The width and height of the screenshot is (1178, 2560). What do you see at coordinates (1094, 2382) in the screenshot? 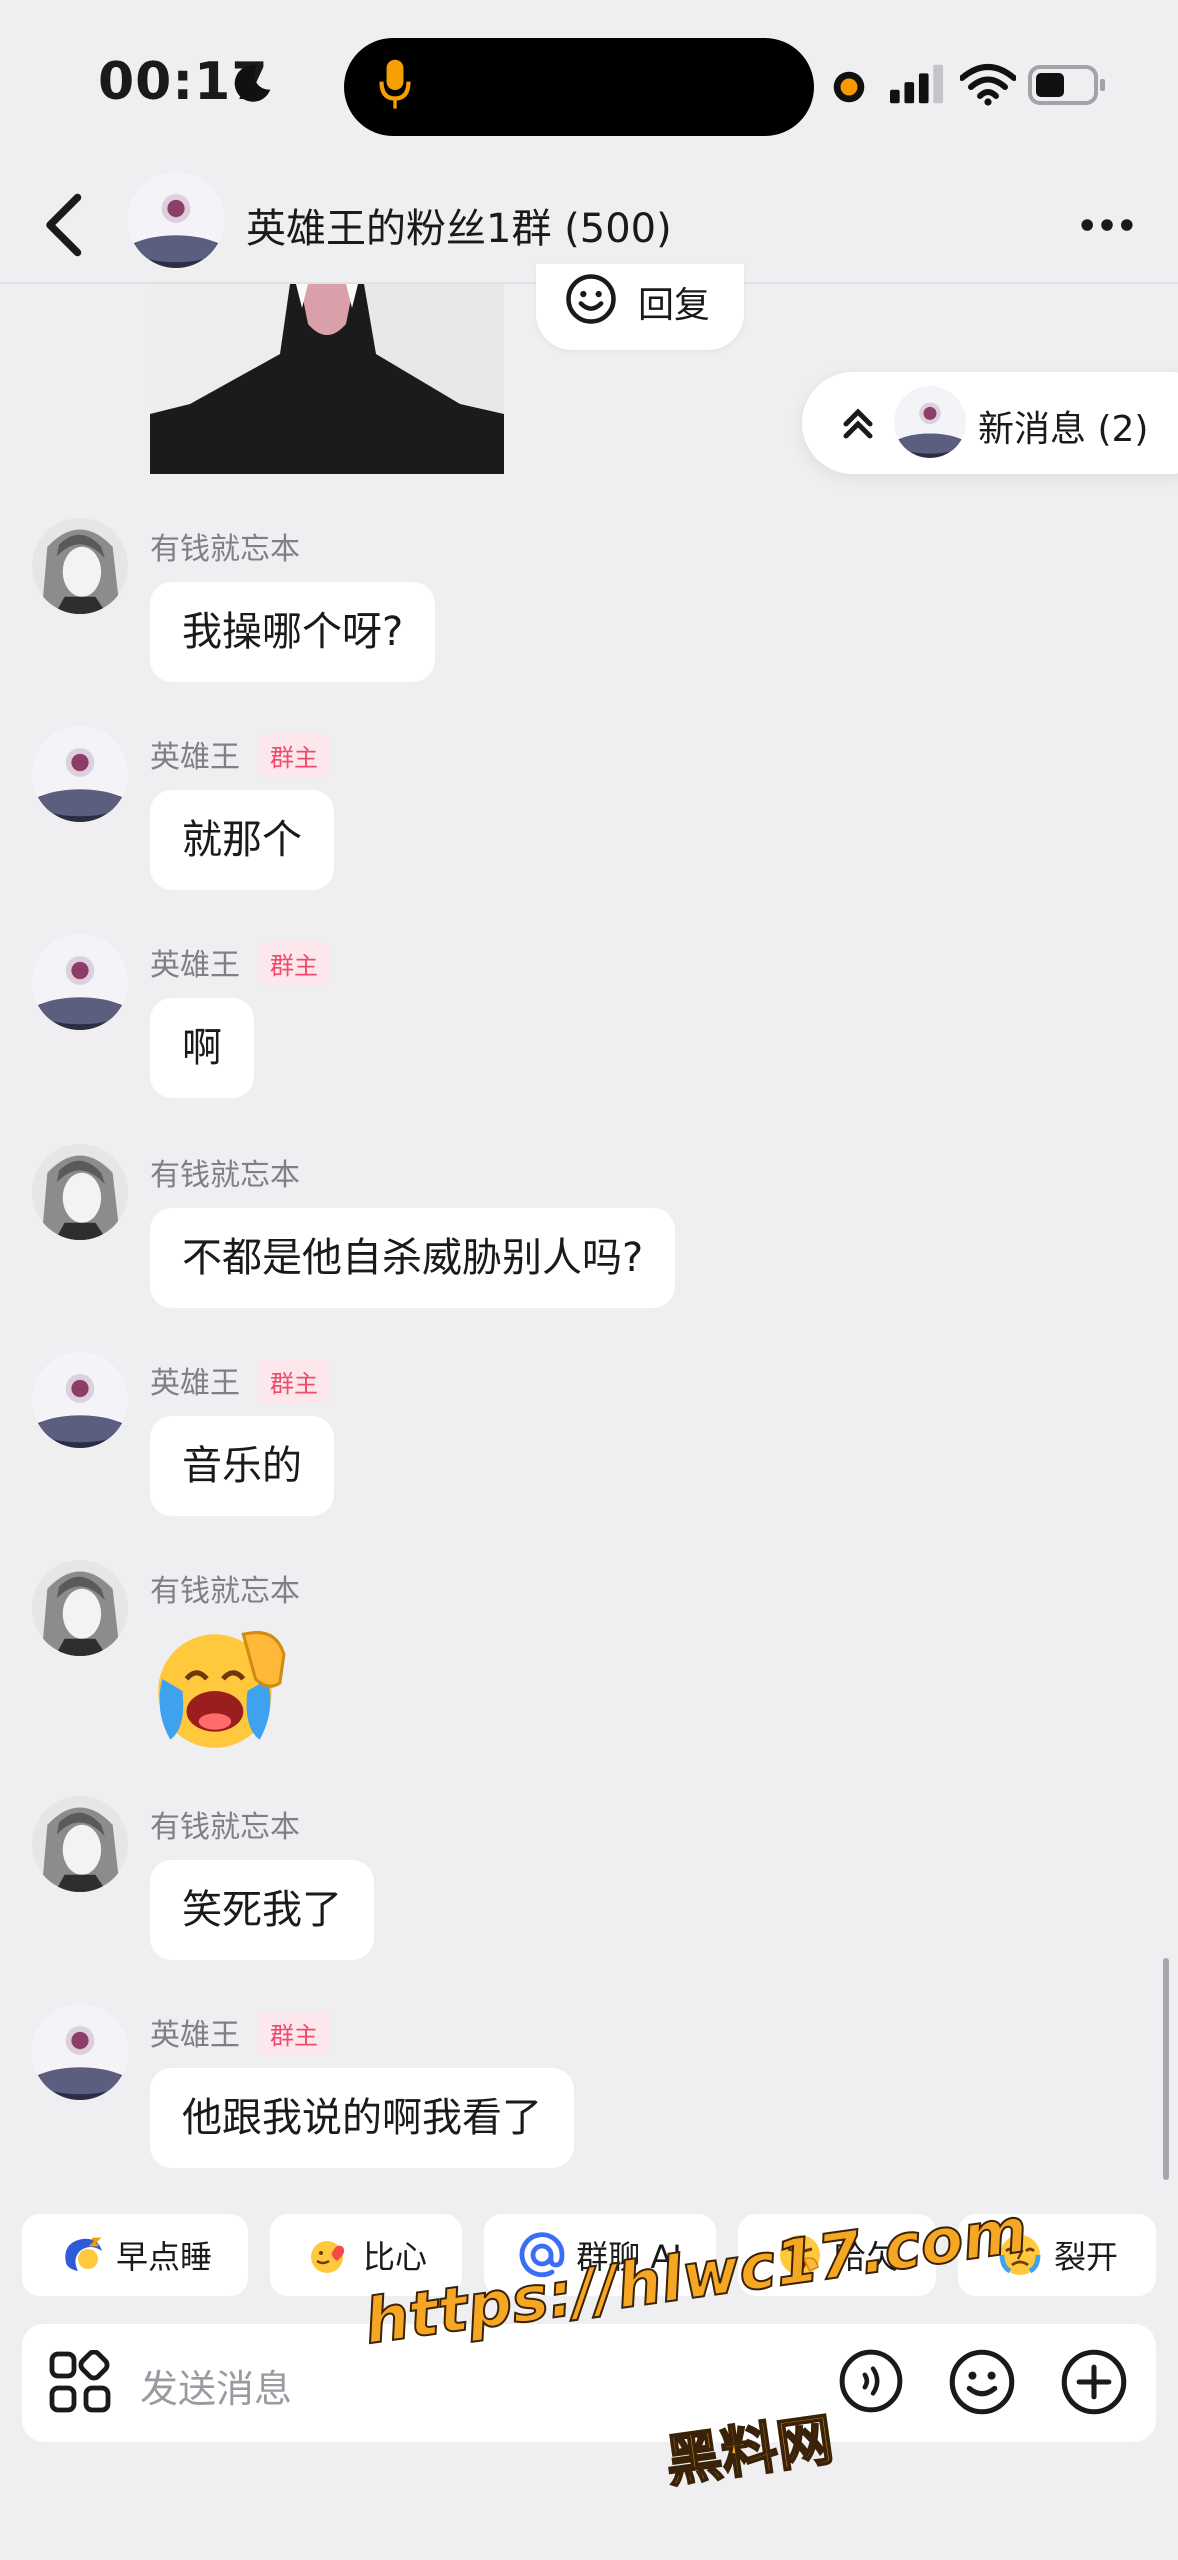
I see `add-icon` at bounding box center [1094, 2382].